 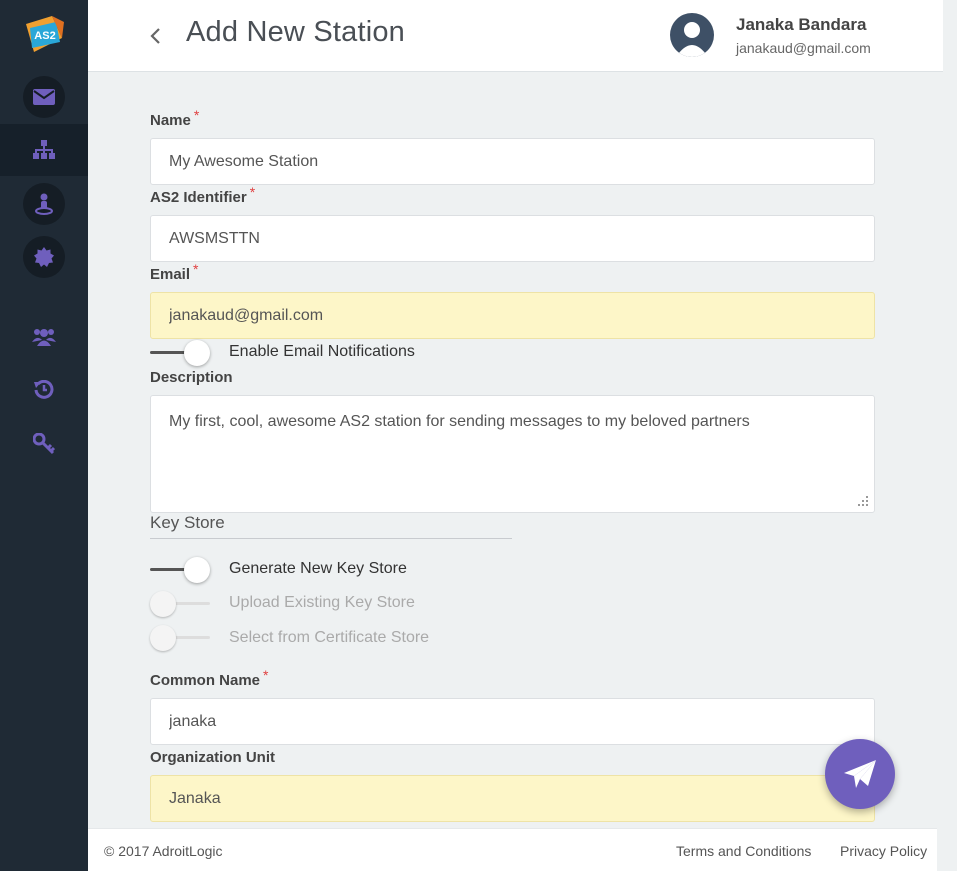 I want to click on sidebar-item-users, so click(x=44, y=337).